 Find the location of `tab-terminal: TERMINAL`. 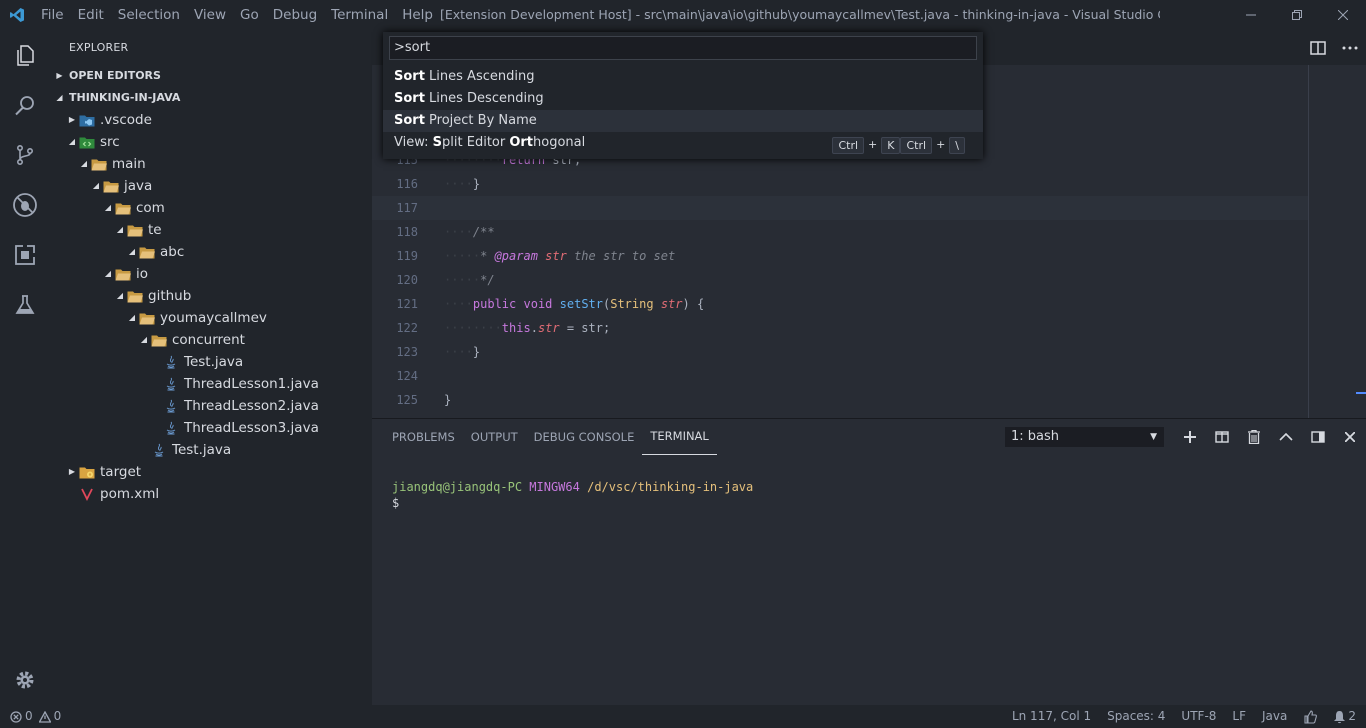

tab-terminal: TERMINAL is located at coordinates (679, 437).